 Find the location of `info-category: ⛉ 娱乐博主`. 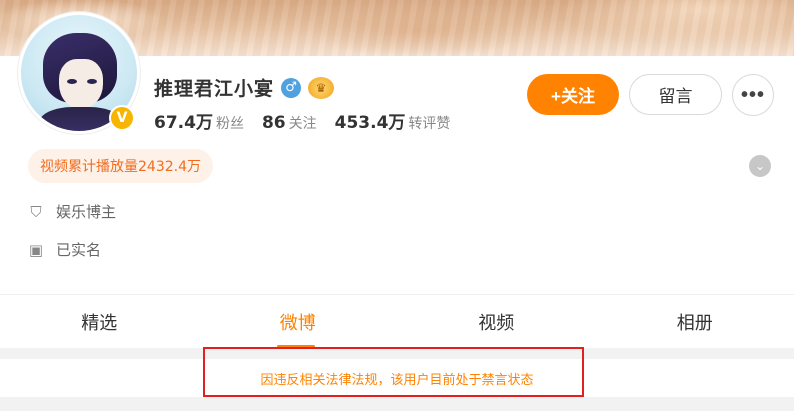

info-category: ⛉ 娱乐博主 is located at coordinates (72, 211).